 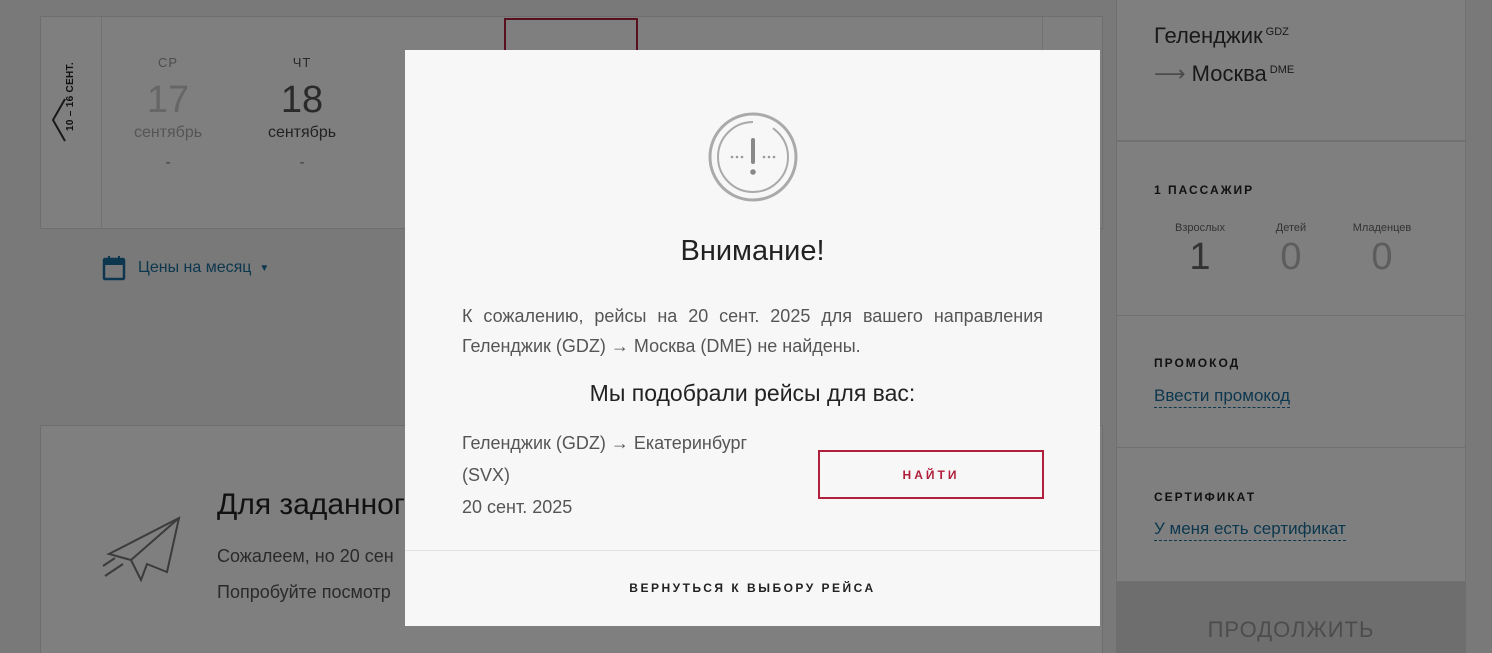 What do you see at coordinates (752, 550) in the screenshot?
I see `dialog-divider` at bounding box center [752, 550].